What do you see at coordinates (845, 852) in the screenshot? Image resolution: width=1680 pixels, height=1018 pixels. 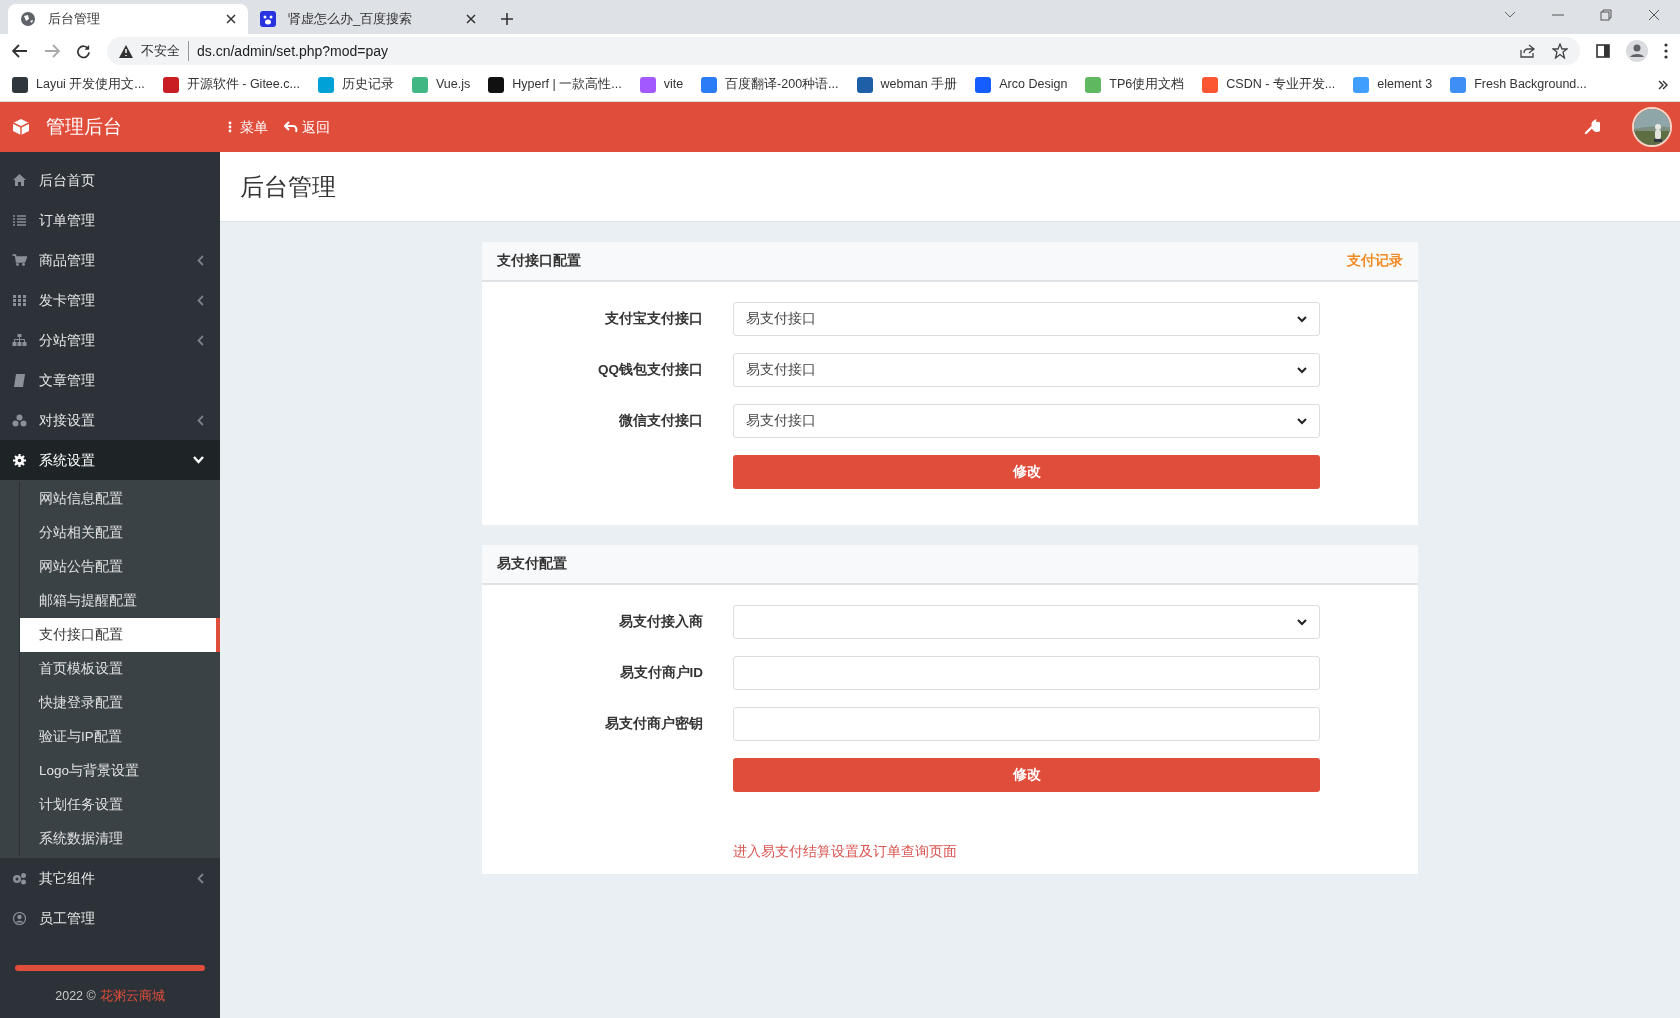 I see `settlement-link: 进入易支付结算设置及订单查询页面` at bounding box center [845, 852].